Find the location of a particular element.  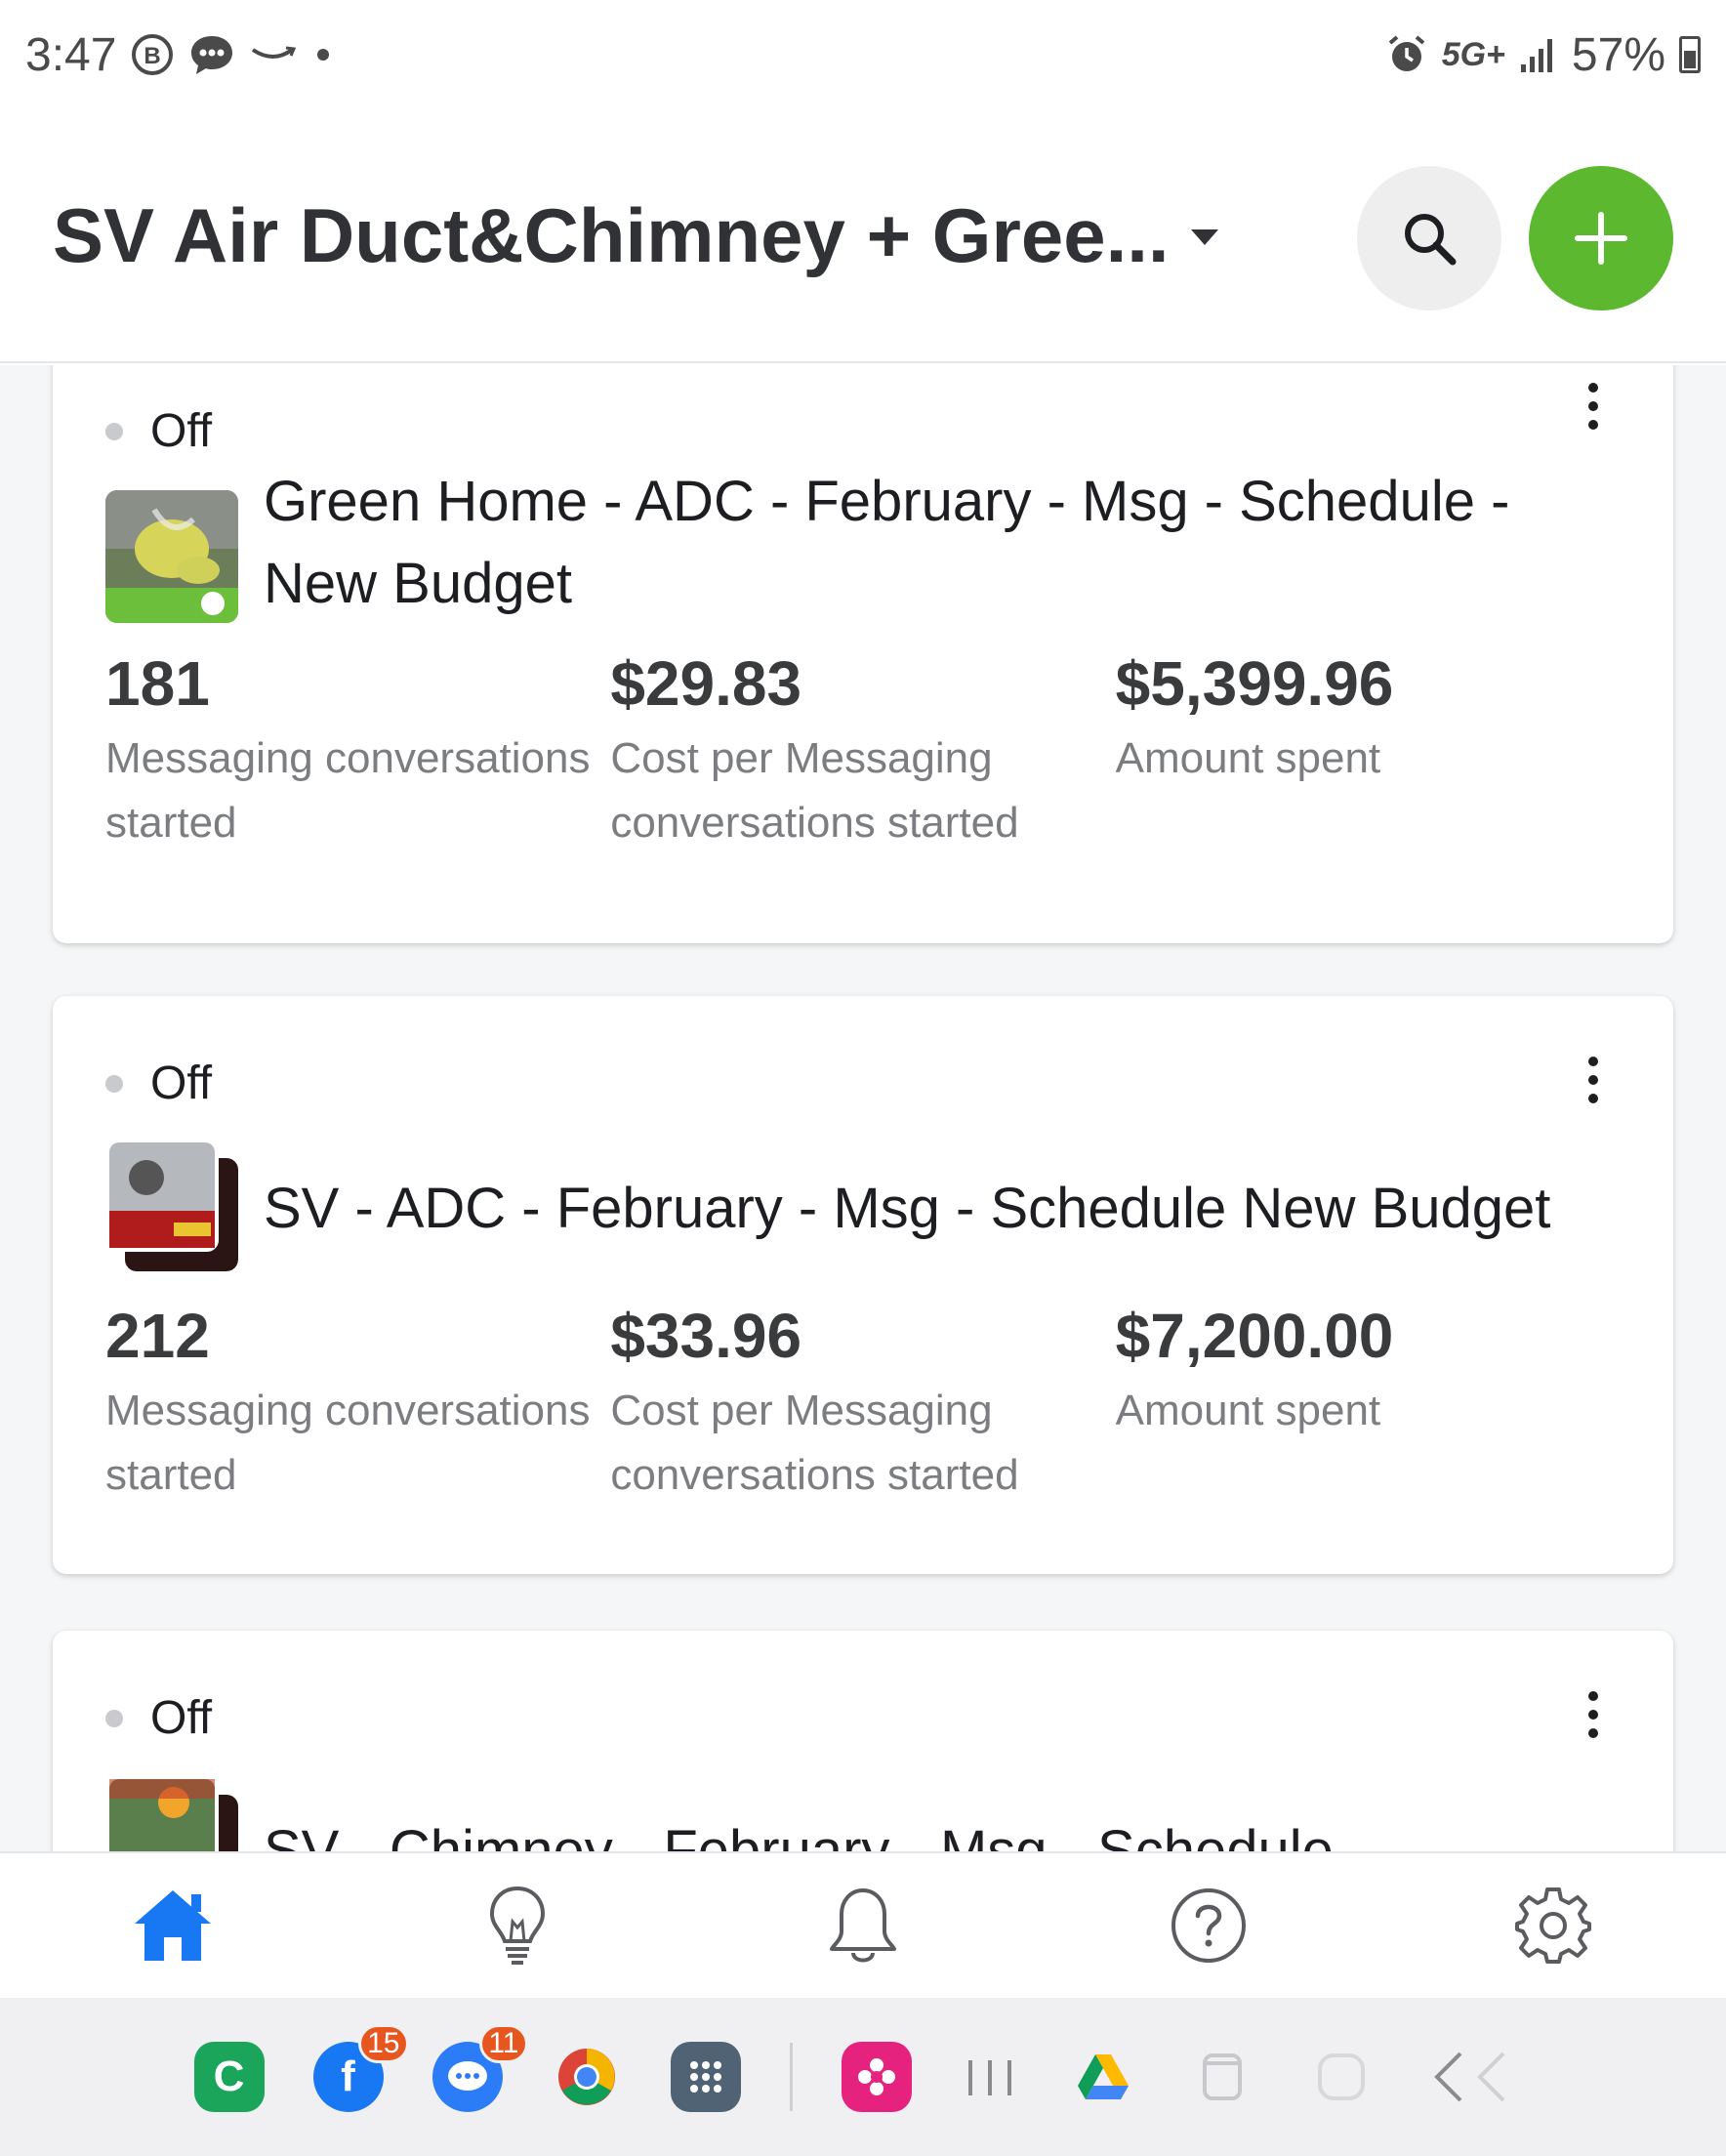

bell-icon is located at coordinates (862, 1926).